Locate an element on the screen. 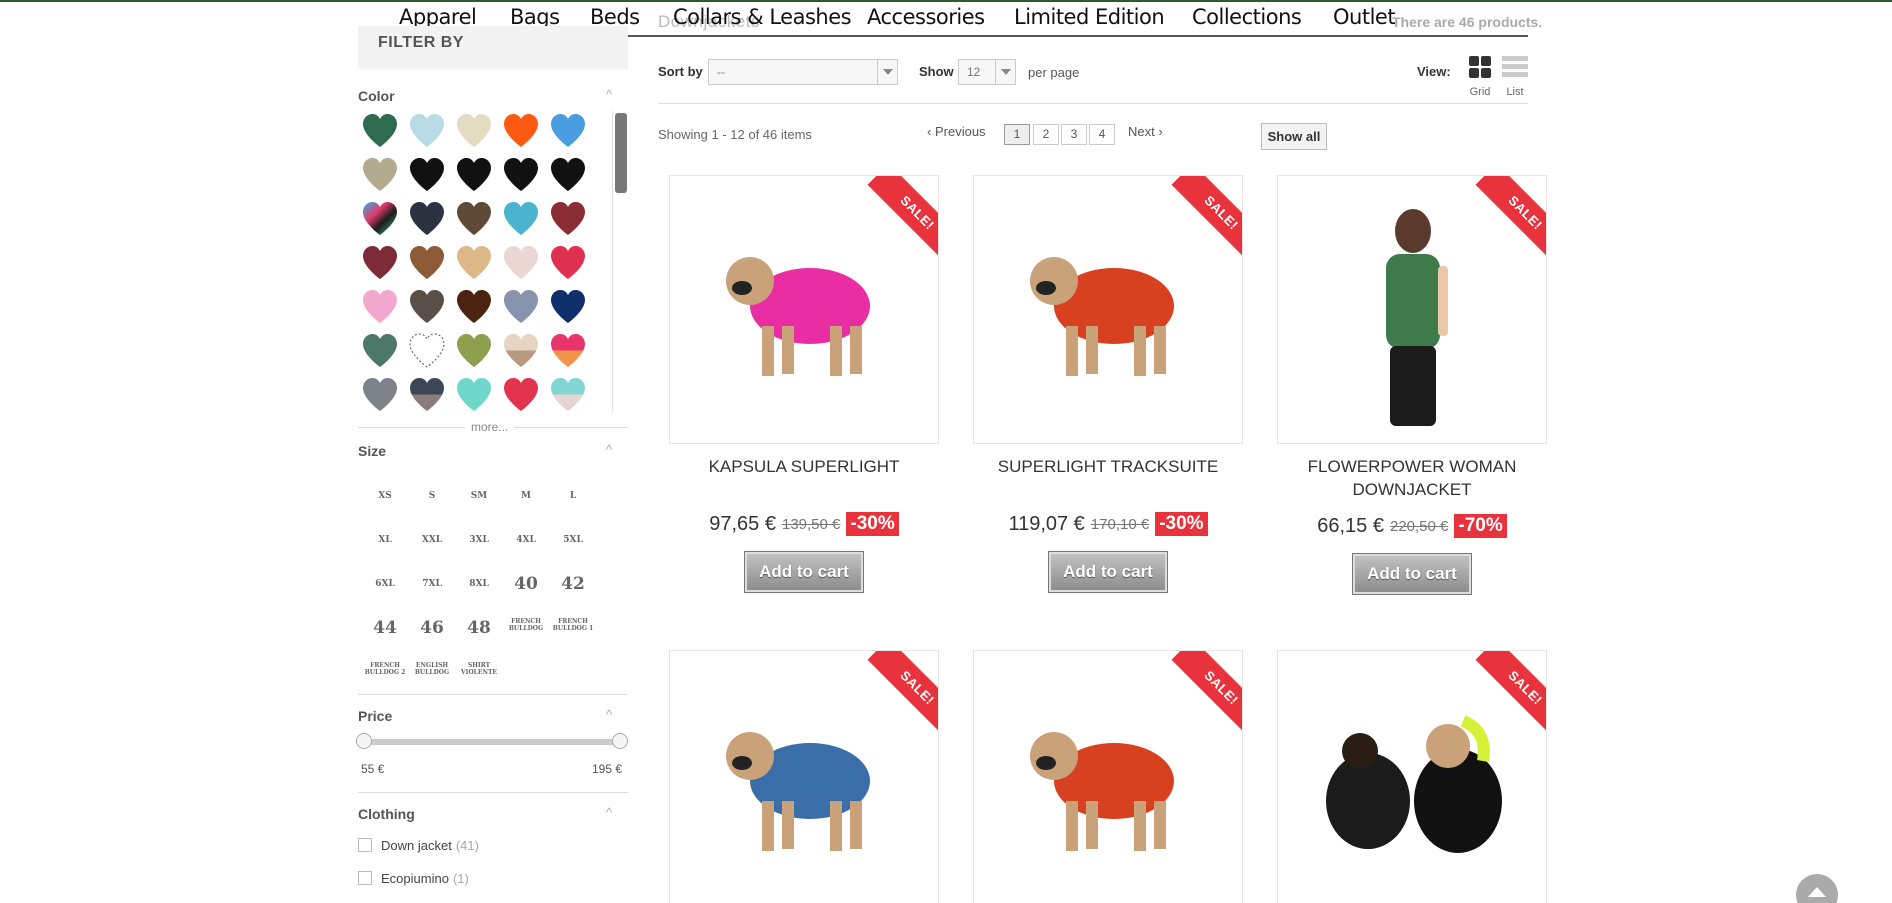 This screenshot has height=903, width=1892. clothing-collapse-chevron-icon: ^ is located at coordinates (609, 812).